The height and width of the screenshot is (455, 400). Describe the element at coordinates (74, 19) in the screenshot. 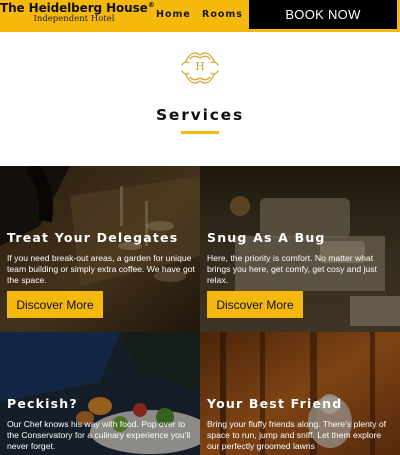

I see `brand-subtitle: Independent Hotel` at that location.